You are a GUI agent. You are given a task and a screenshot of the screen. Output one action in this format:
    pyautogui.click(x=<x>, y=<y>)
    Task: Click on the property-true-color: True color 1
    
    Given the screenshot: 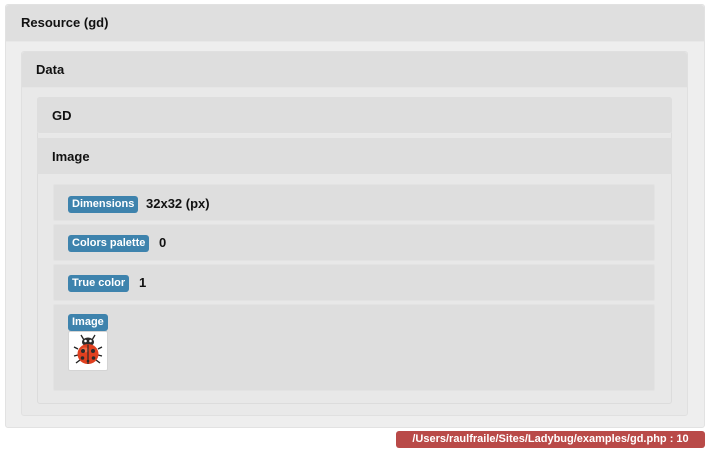 What is the action you would take?
    pyautogui.click(x=354, y=282)
    